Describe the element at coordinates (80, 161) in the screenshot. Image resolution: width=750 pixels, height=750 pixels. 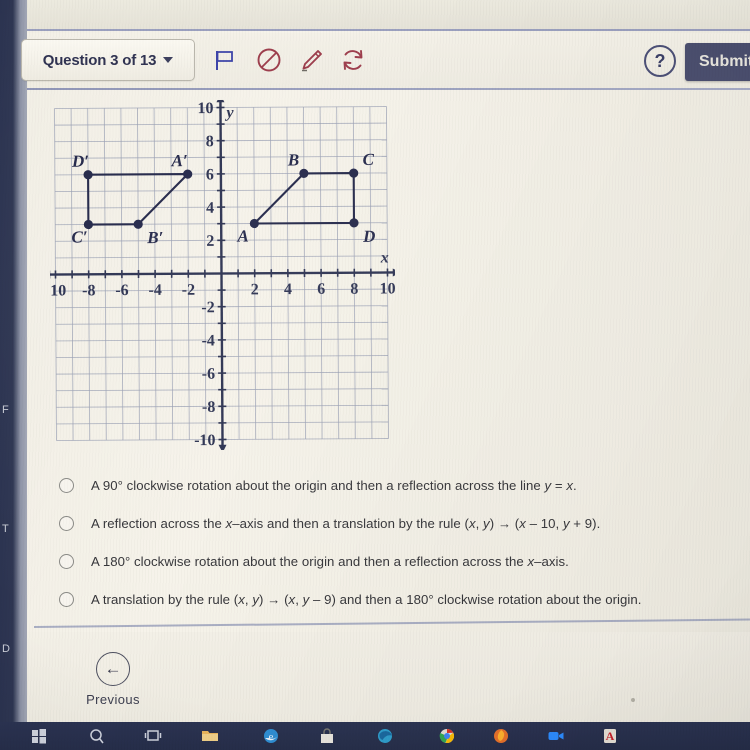
I see `vertex-label: D′` at that location.